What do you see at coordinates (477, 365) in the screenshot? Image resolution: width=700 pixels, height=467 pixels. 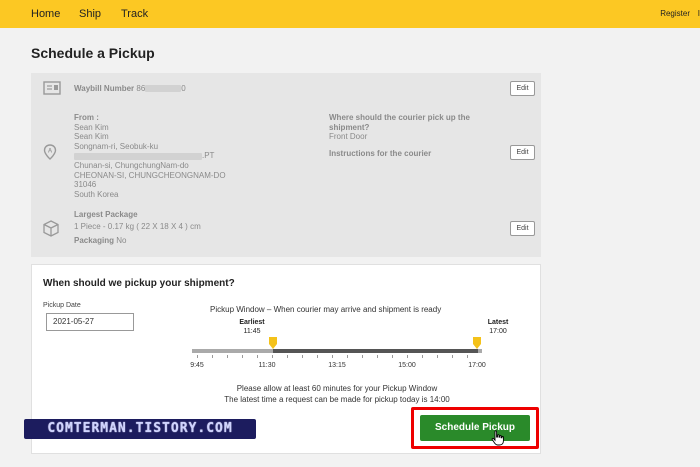 I see `tick-label: 17:00` at bounding box center [477, 365].